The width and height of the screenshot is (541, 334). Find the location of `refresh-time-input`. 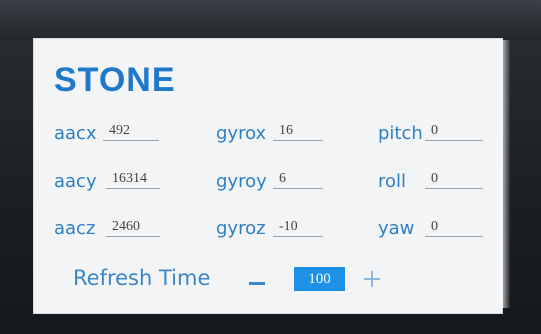

refresh-time-input is located at coordinates (319, 279).